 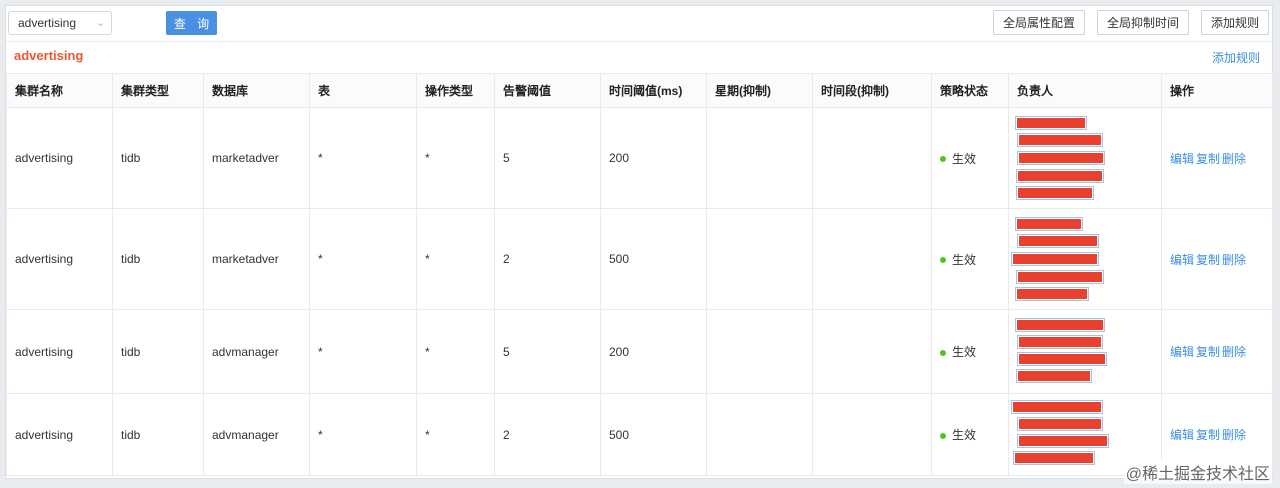 I want to click on col-cluster-name: 集群名称, so click(x=59, y=90).